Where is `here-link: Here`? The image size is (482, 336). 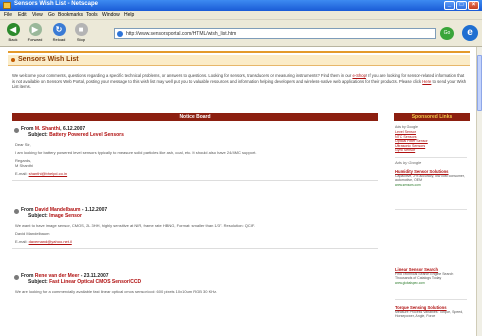
here-link: Here is located at coordinates (426, 81).